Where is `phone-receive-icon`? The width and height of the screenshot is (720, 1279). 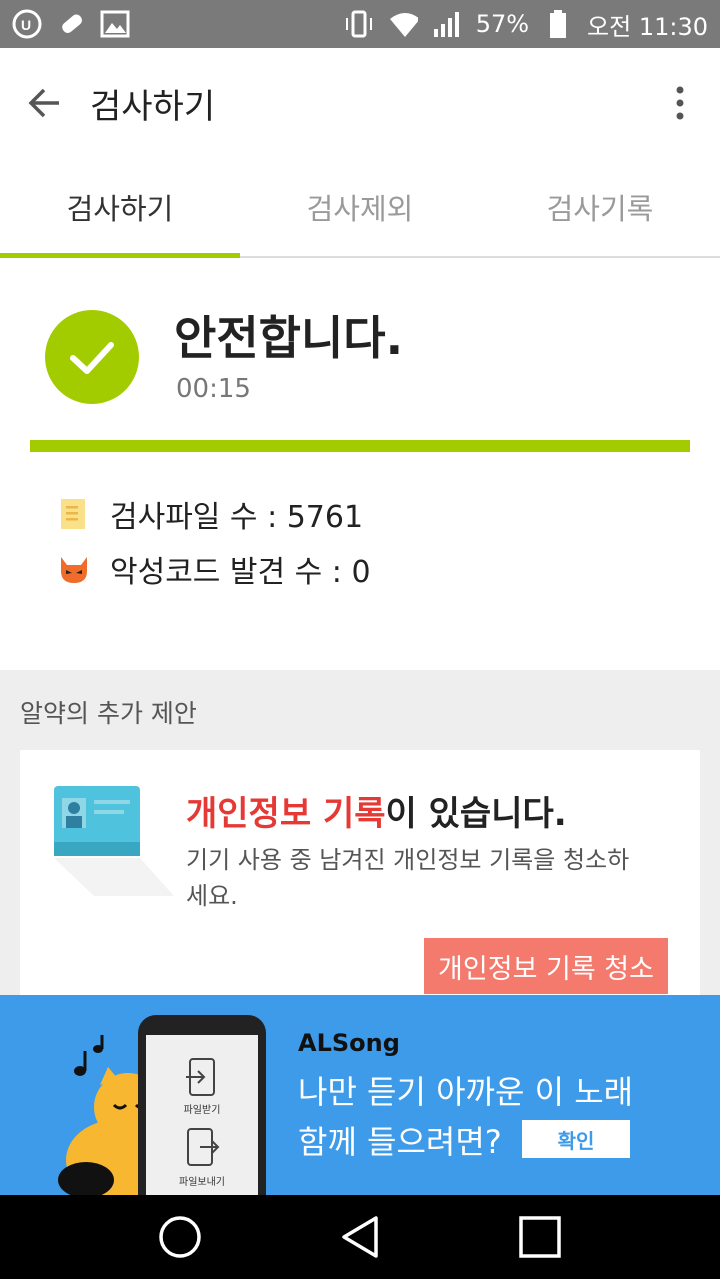
phone-receive-icon is located at coordinates (203, 1079).